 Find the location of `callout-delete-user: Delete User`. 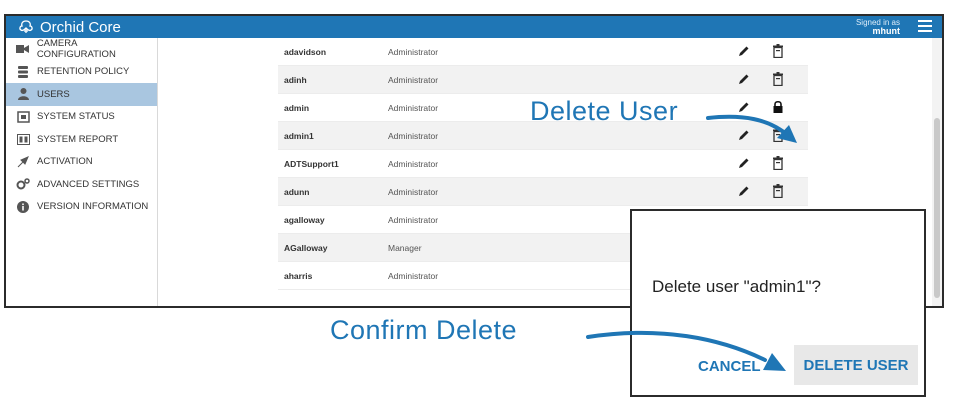

callout-delete-user: Delete User is located at coordinates (604, 111).